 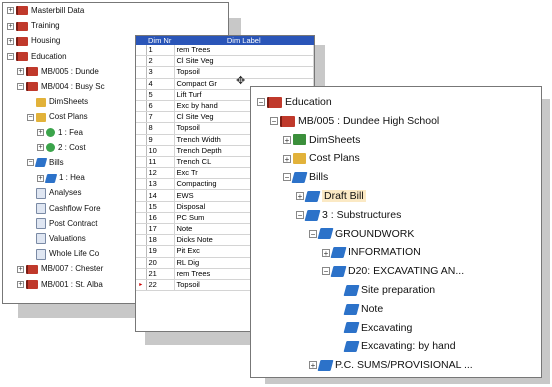 What do you see at coordinates (160, 251) in the screenshot?
I see `dim-nr-cell: 19` at bounding box center [160, 251].